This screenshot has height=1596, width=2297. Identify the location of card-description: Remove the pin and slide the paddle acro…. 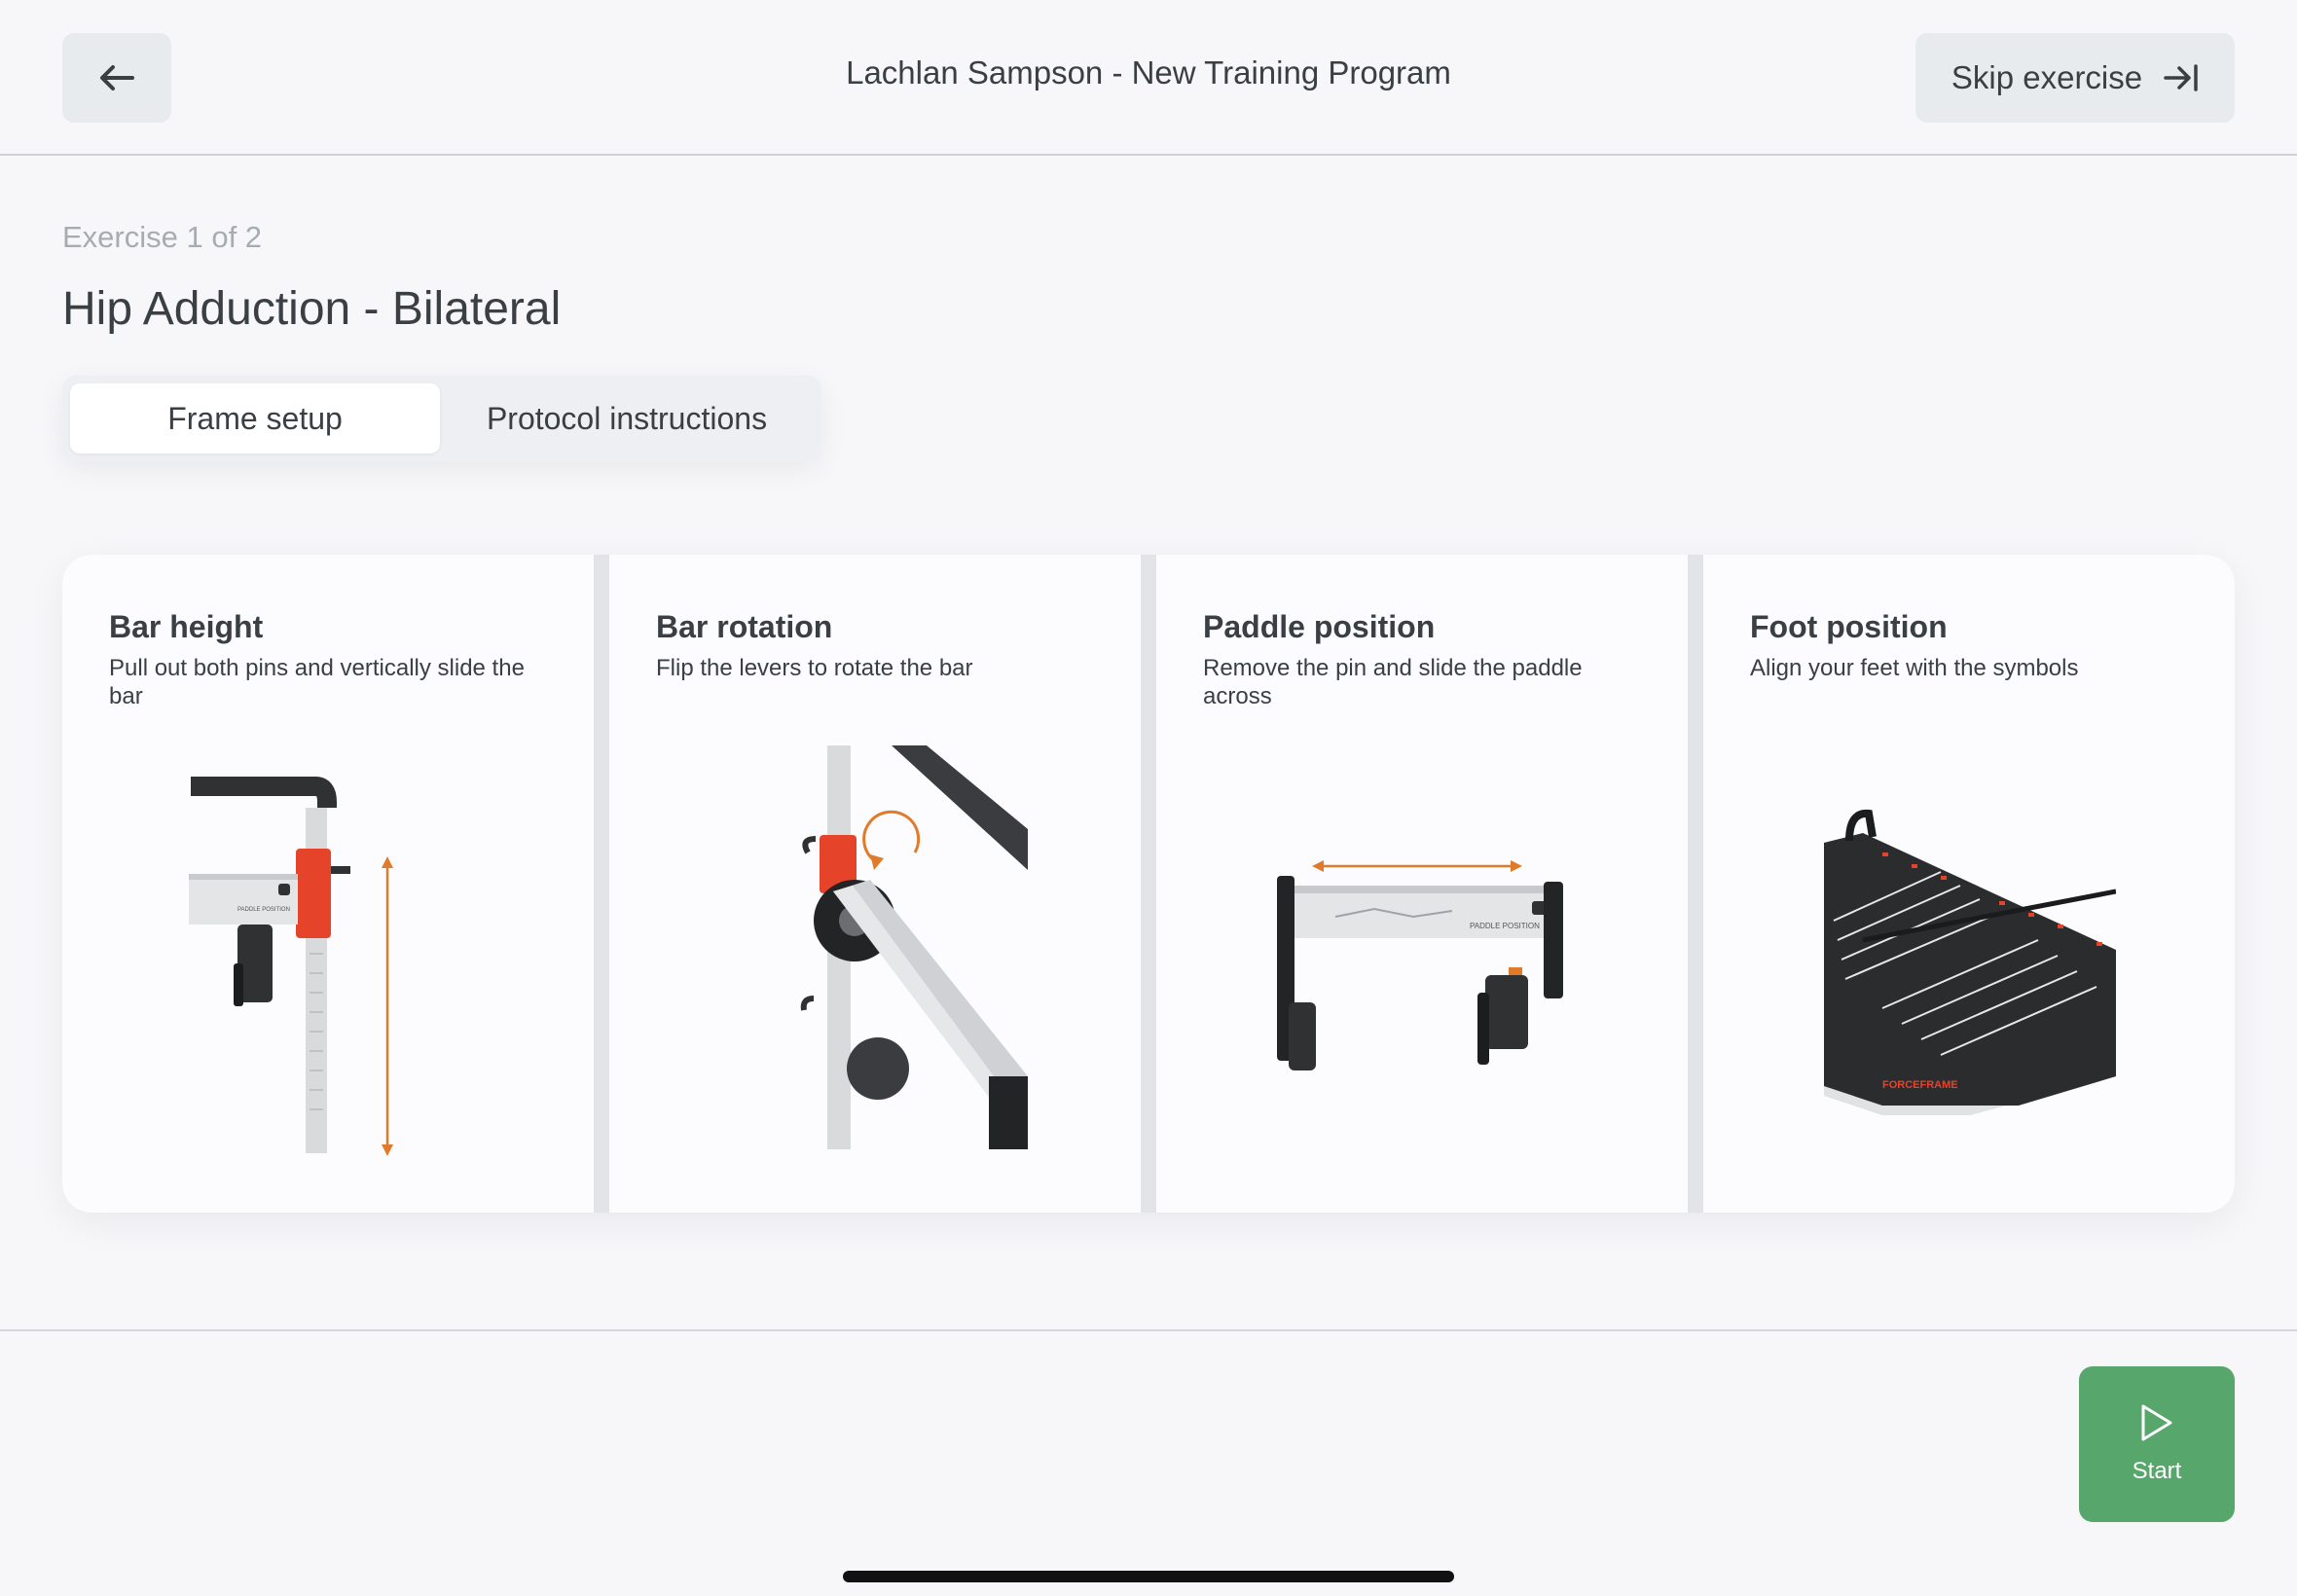
(1393, 682).